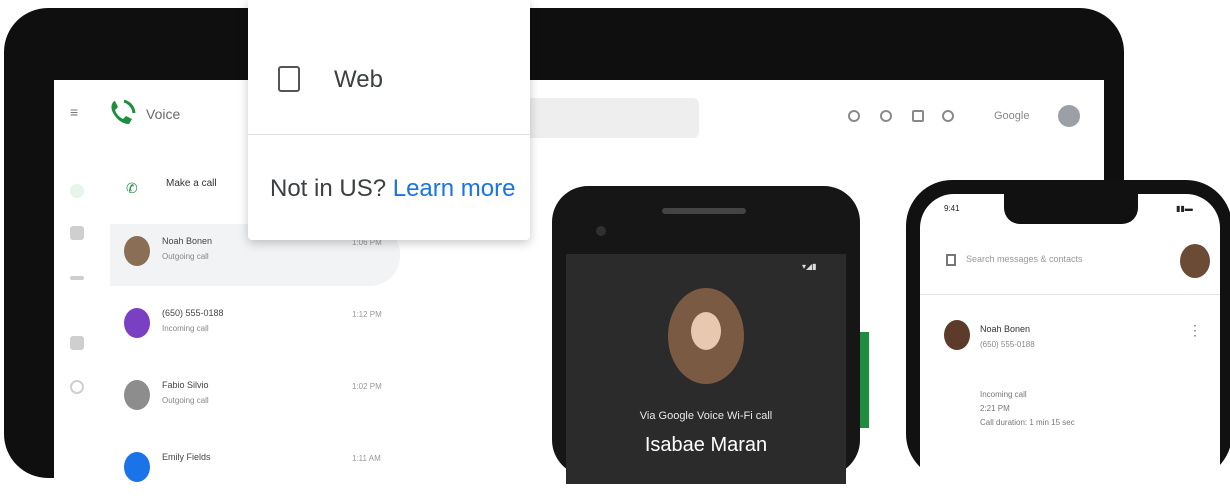 The width and height of the screenshot is (1230, 502). I want to click on call-row: Emily Fields 1:11 AM, so click(255, 471).